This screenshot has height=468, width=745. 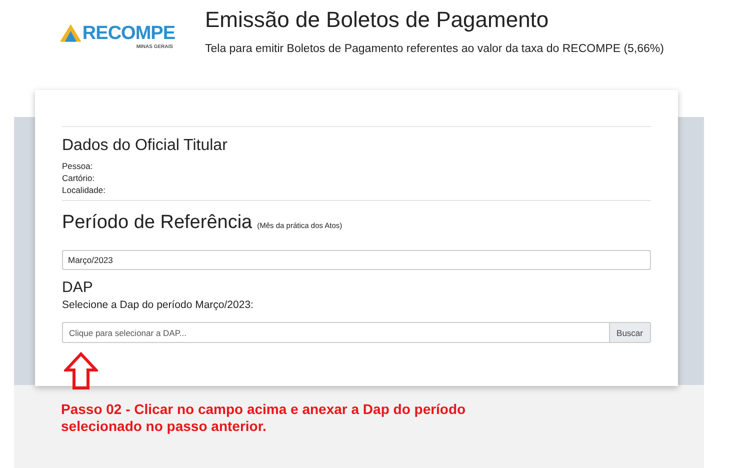 I want to click on dap-label: Selecione a Dap do período Março/2023:, so click(x=158, y=305).